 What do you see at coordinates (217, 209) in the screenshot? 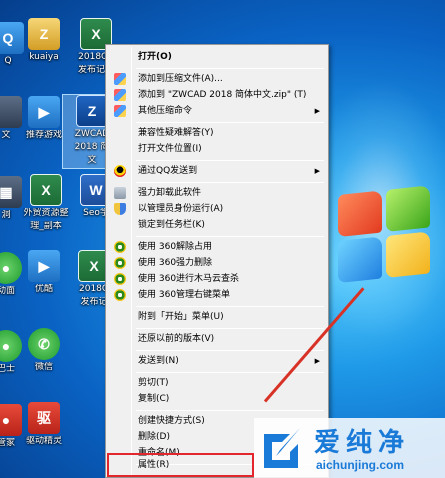
I see `menu-item-run-as-admin: 以管理员身份运行(A)` at bounding box center [217, 209].